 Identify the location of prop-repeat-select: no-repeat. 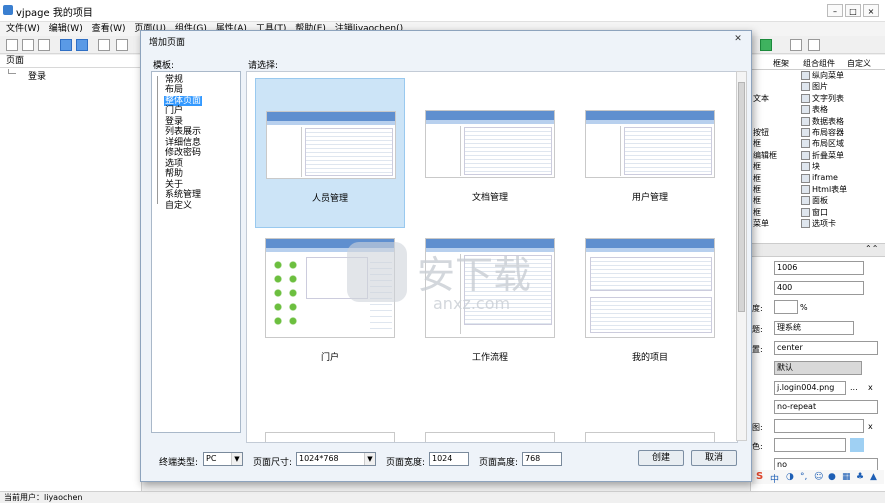
(826, 407).